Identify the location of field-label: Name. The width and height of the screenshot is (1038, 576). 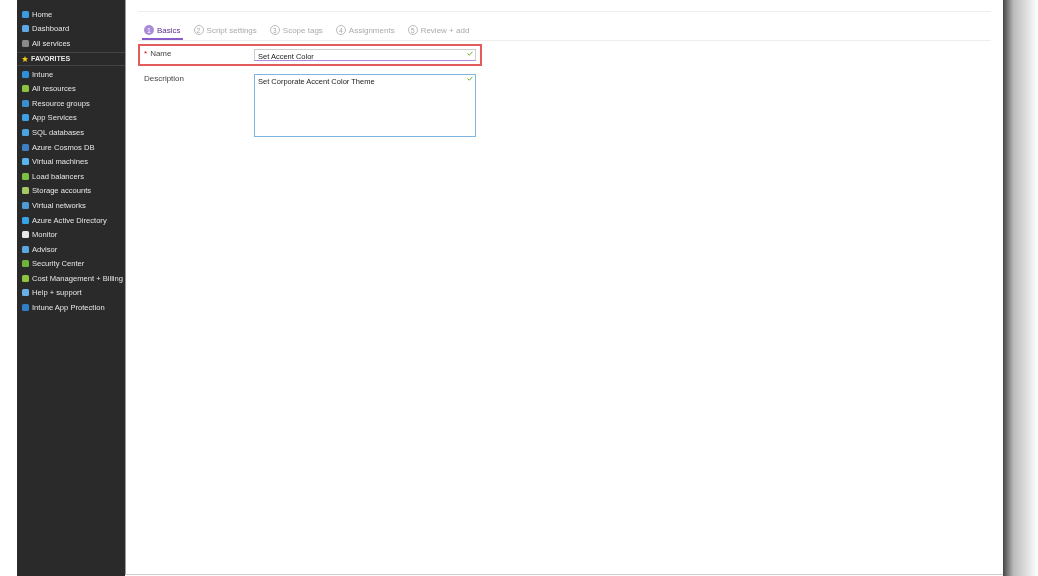
(161, 54).